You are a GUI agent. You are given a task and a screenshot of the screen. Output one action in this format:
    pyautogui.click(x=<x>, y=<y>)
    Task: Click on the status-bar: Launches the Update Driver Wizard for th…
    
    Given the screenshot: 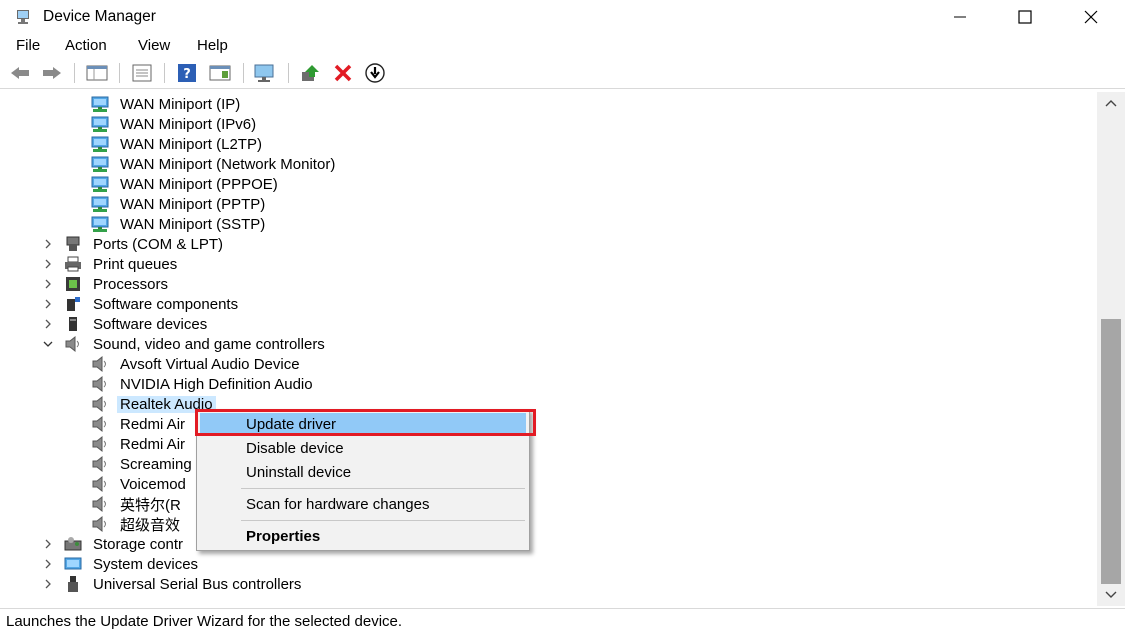 What is the action you would take?
    pyautogui.click(x=562, y=621)
    